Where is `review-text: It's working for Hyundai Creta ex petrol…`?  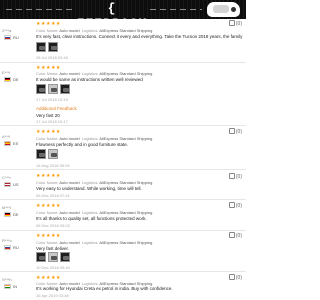 review-text: It's working for Hyundai Creta ex petrol… is located at coordinates (104, 288).